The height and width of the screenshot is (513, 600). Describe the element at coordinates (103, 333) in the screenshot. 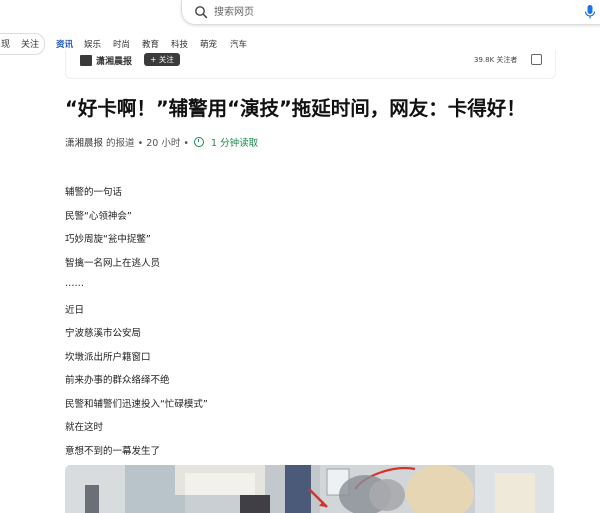

I see `body-line: 宁波慈溪市公安局` at that location.